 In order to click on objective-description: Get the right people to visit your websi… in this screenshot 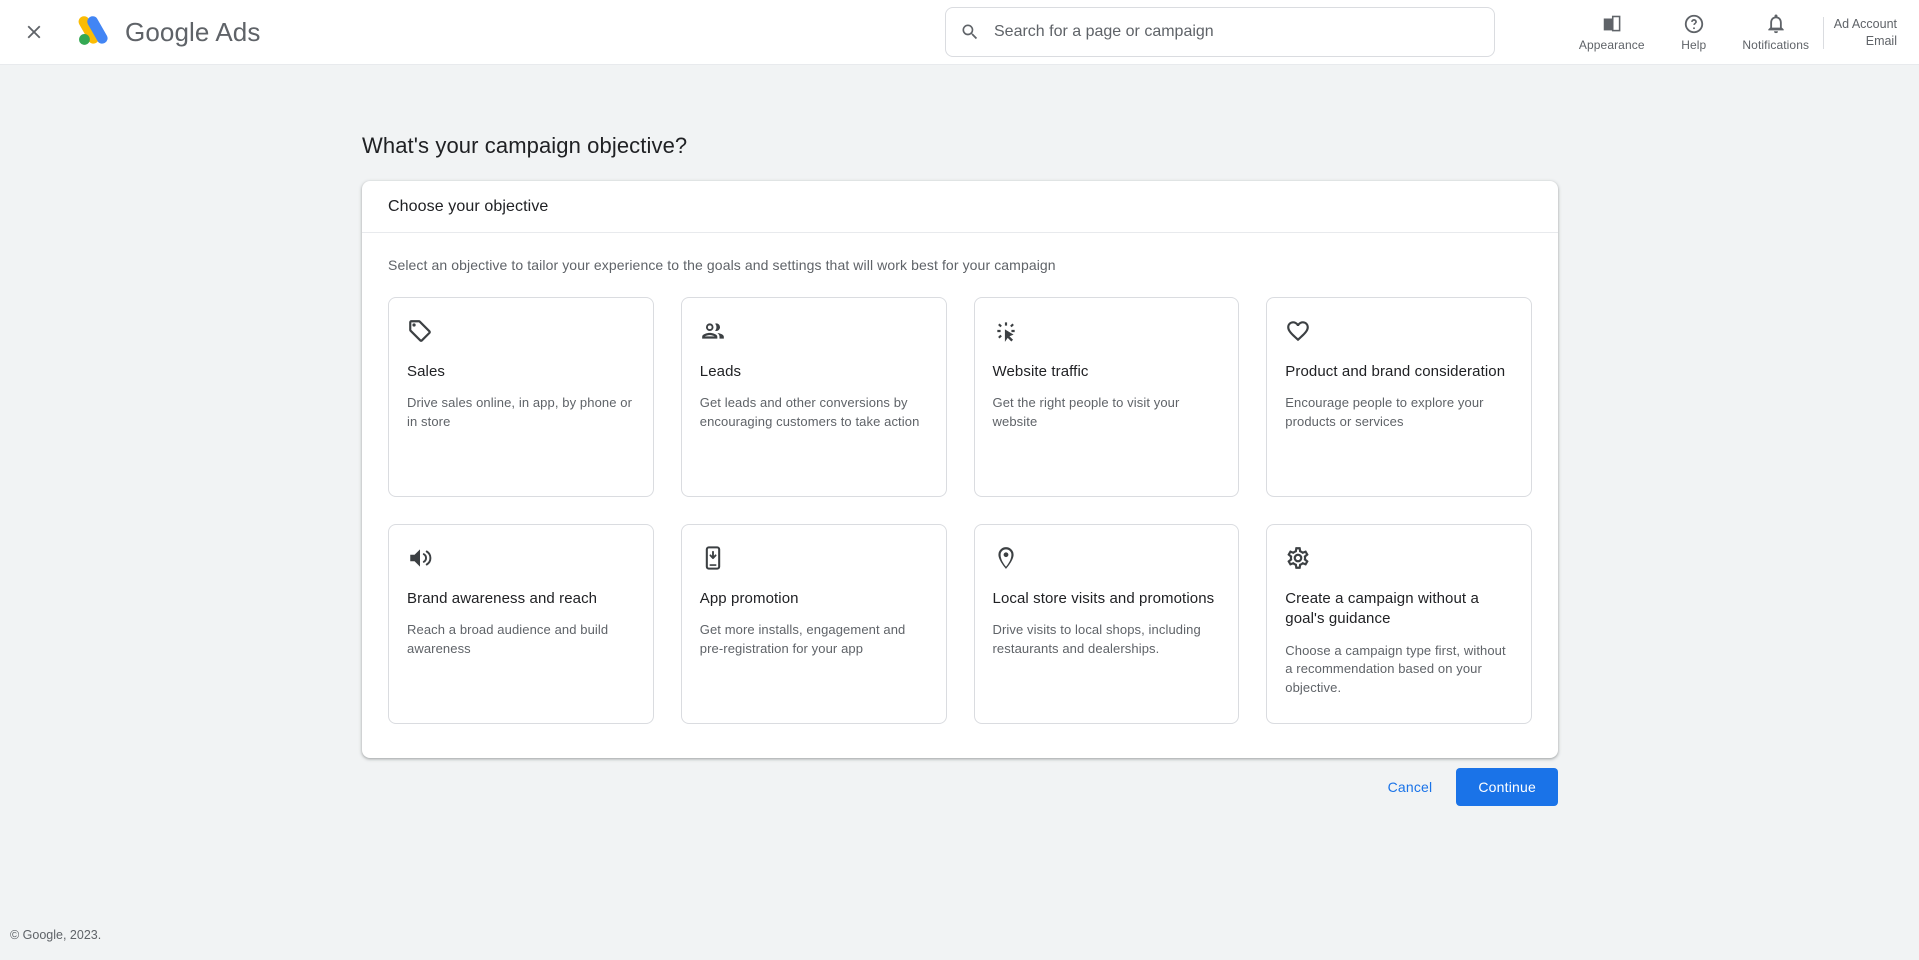, I will do `click(1086, 412)`.